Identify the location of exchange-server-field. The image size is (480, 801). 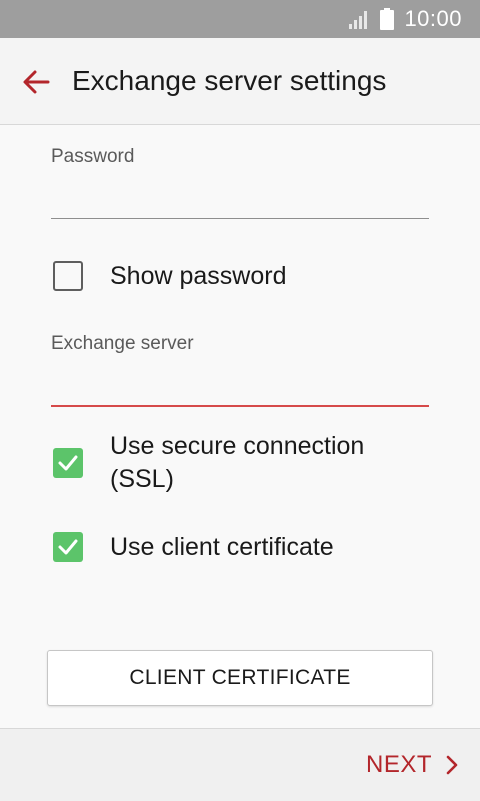
(240, 387).